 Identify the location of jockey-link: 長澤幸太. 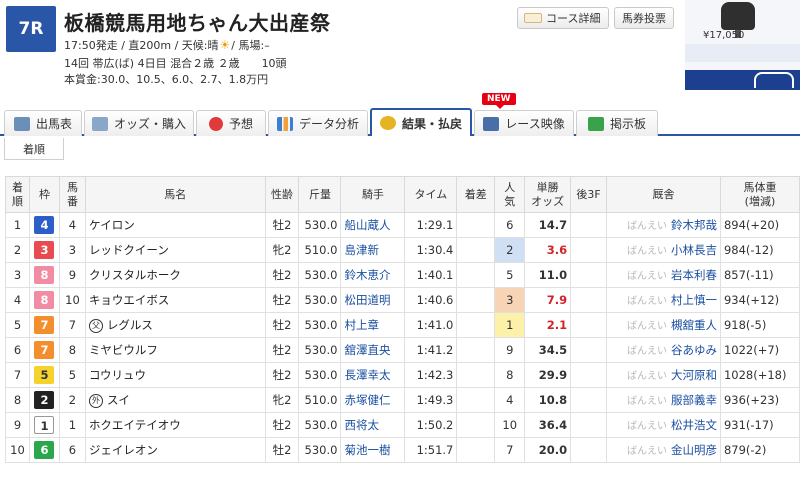
(367, 375).